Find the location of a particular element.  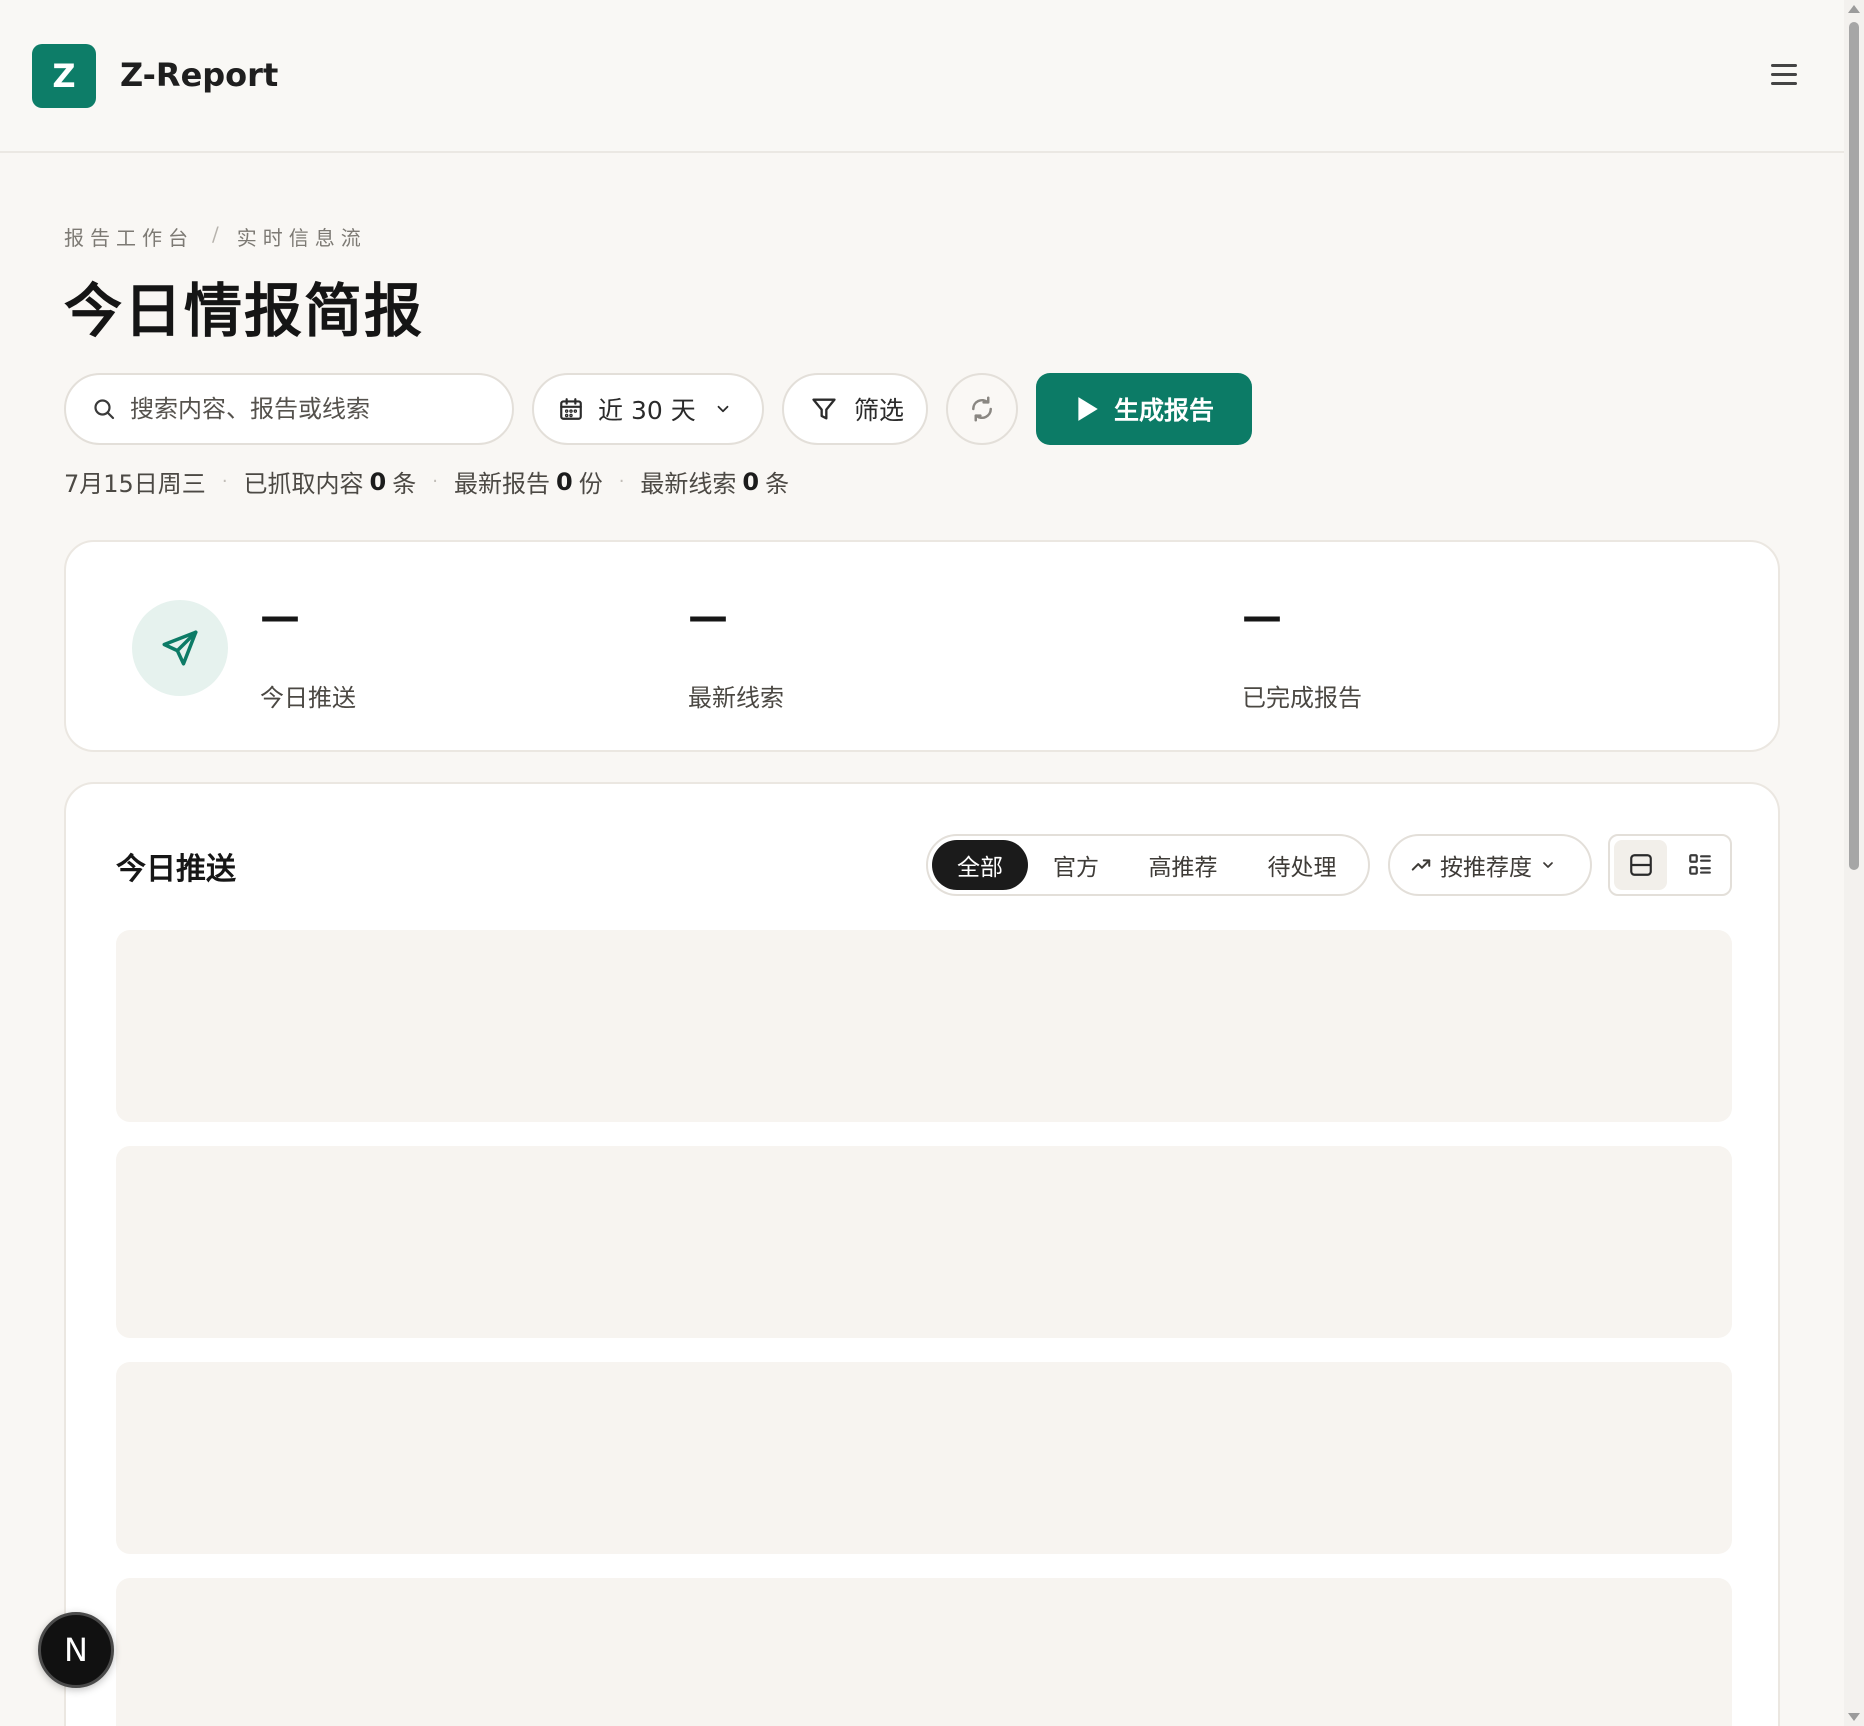

tab-high-recommend: 高推荐 is located at coordinates (1183, 865).